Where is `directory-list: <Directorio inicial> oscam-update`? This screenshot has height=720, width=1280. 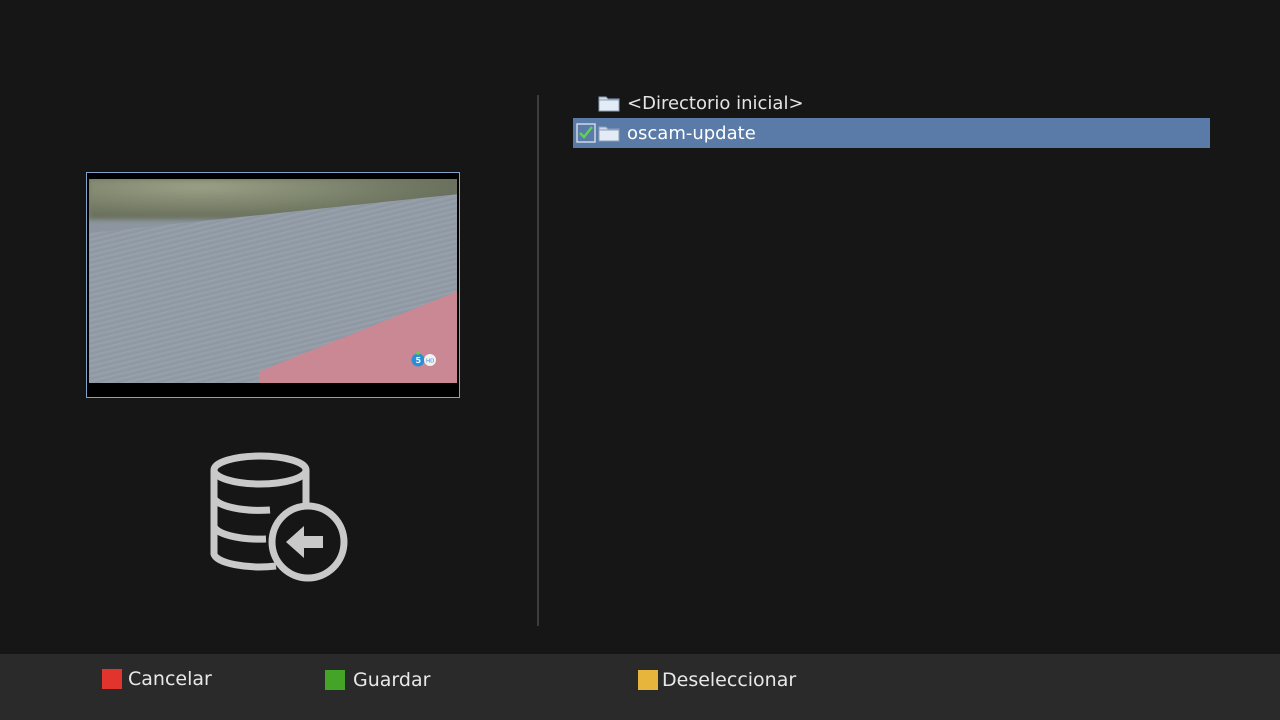
directory-list: <Directorio inicial> oscam-update is located at coordinates (891, 118).